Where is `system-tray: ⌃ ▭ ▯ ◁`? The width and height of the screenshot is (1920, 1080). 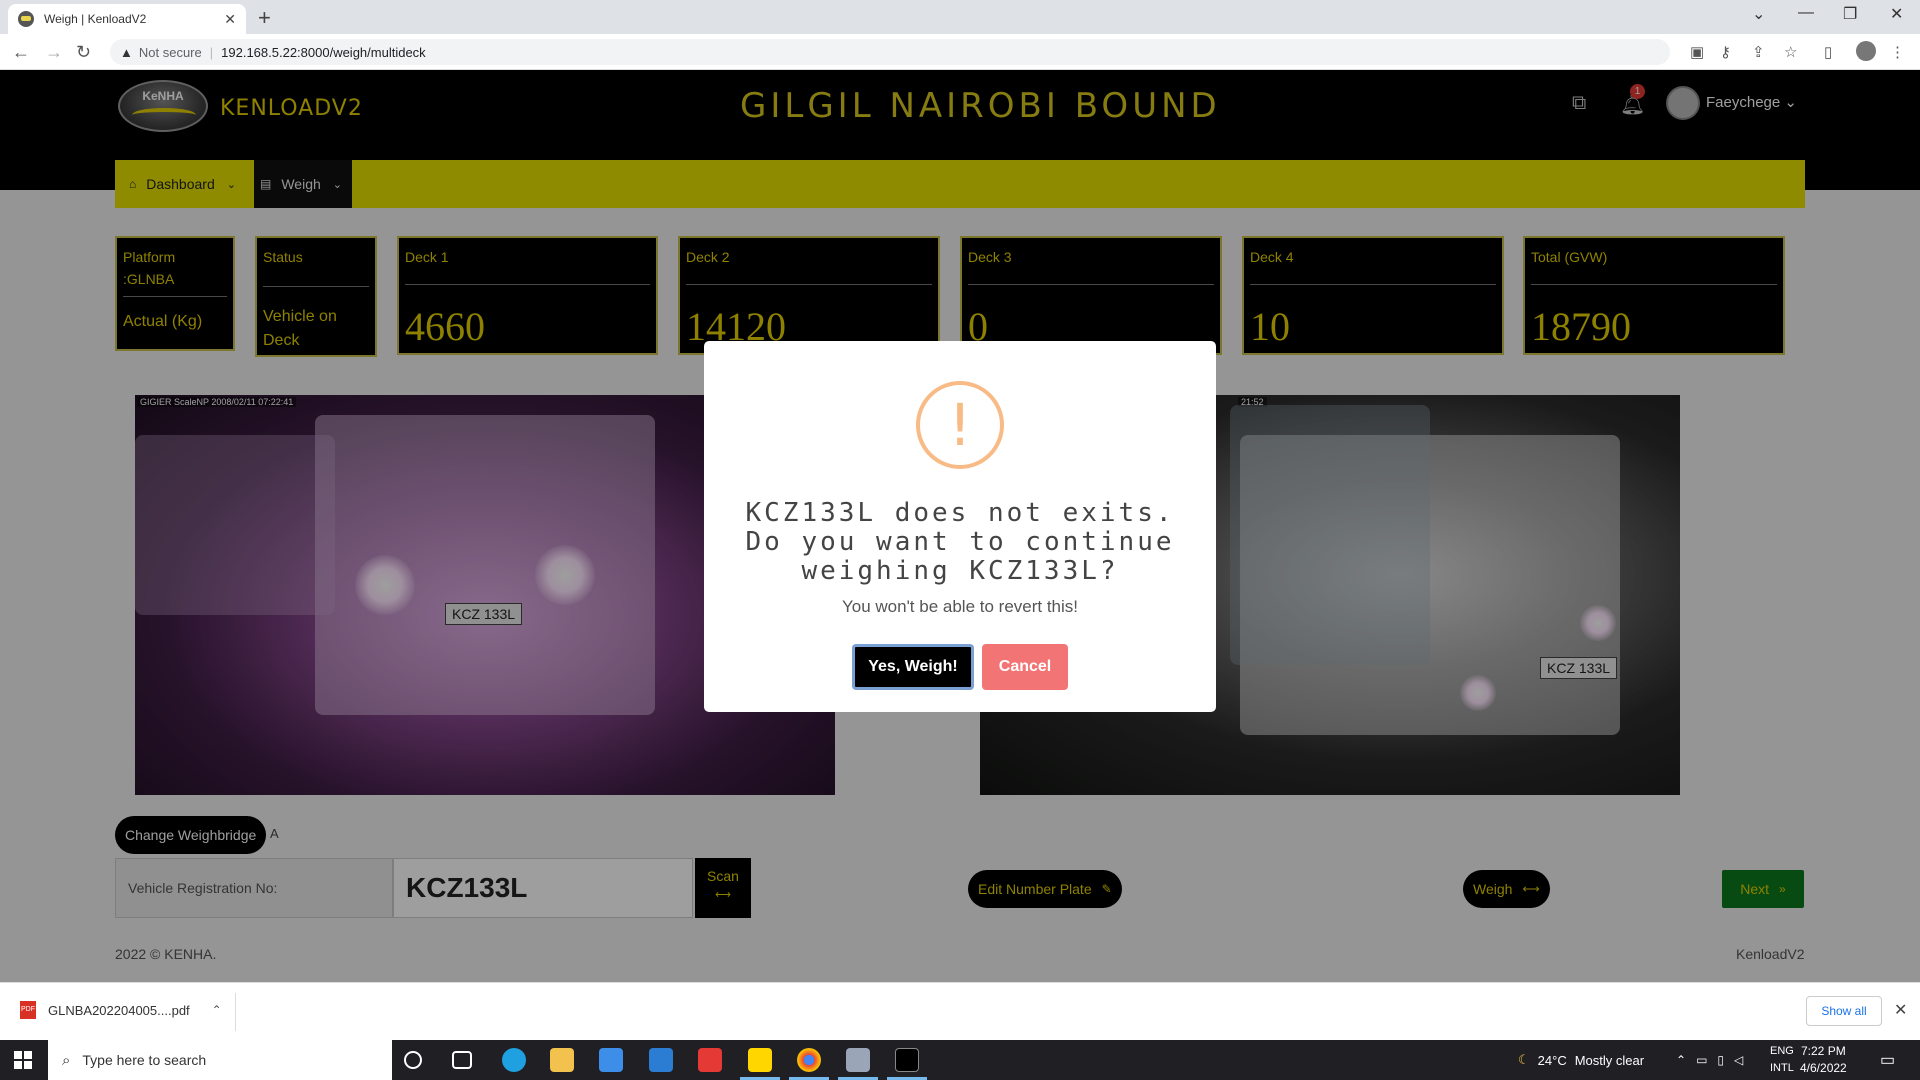
system-tray: ⌃ ▭ ▯ ◁ is located at coordinates (1709, 1060).